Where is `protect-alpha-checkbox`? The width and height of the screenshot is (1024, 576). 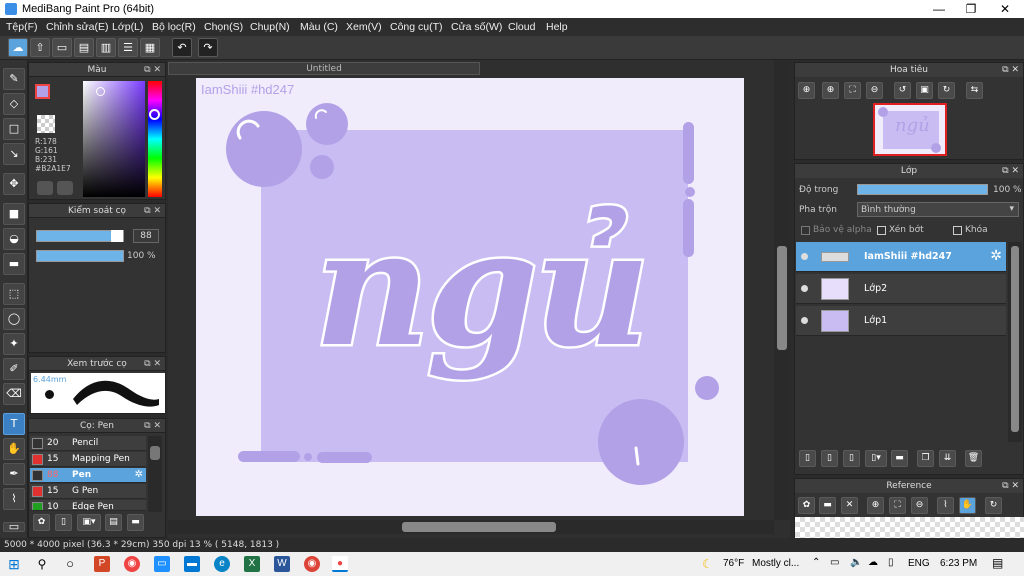 protect-alpha-checkbox is located at coordinates (805, 230).